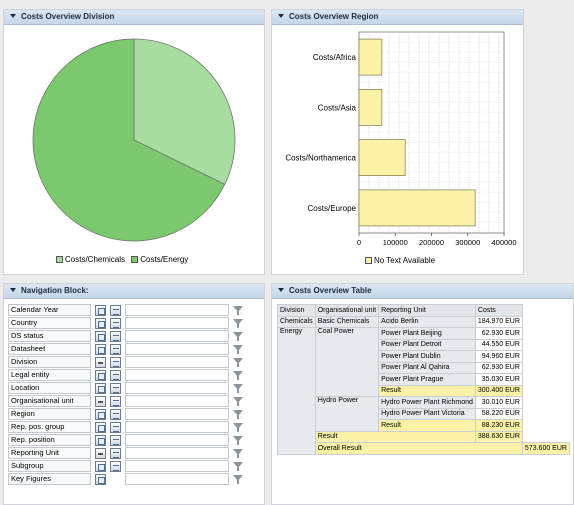 This screenshot has height=505, width=574. I want to click on nav-label: Calendar Year, so click(49, 310).